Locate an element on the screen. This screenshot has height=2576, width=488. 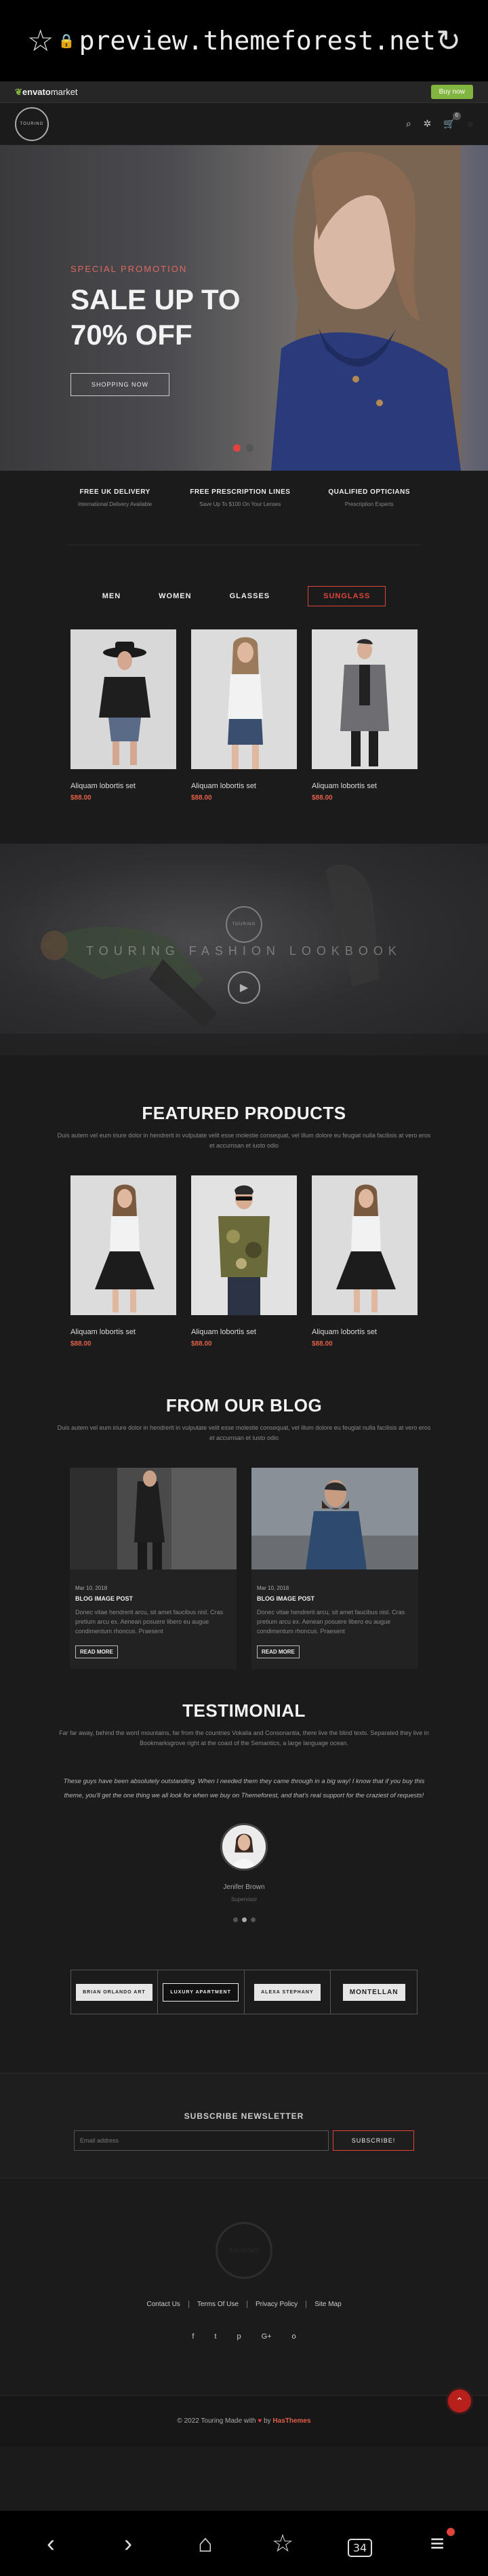
forward-icon: › is located at coordinates (128, 2543).